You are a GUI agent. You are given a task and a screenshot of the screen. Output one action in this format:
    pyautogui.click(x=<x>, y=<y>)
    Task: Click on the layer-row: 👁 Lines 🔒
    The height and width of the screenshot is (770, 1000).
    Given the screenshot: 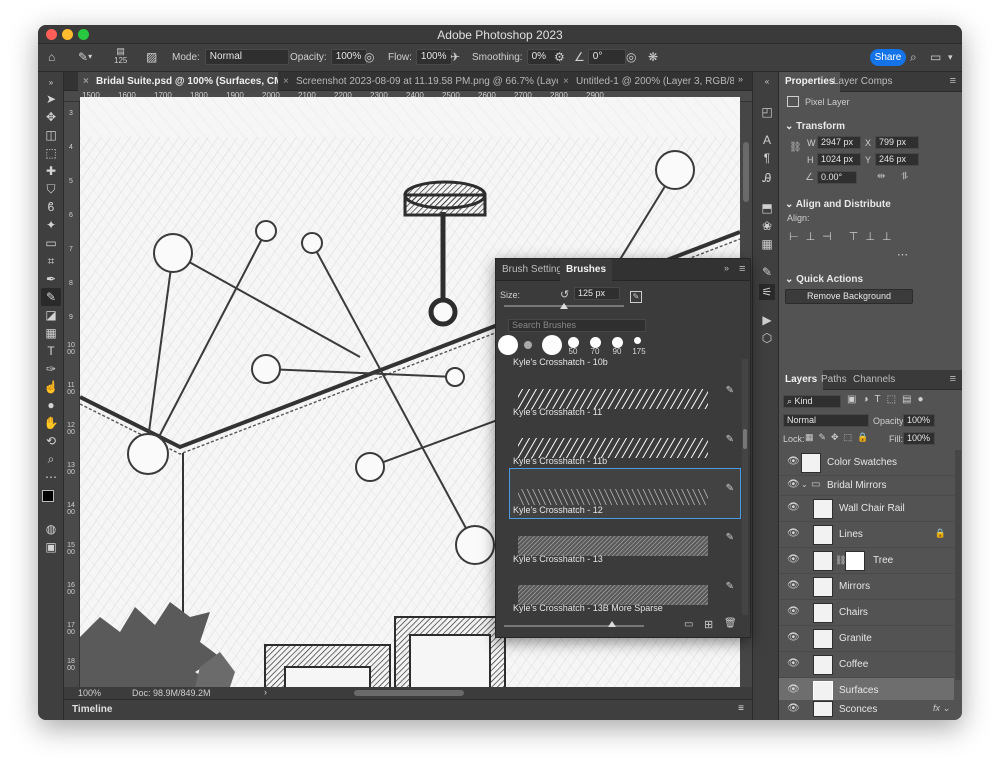 What is the action you would take?
    pyautogui.click(x=866, y=535)
    